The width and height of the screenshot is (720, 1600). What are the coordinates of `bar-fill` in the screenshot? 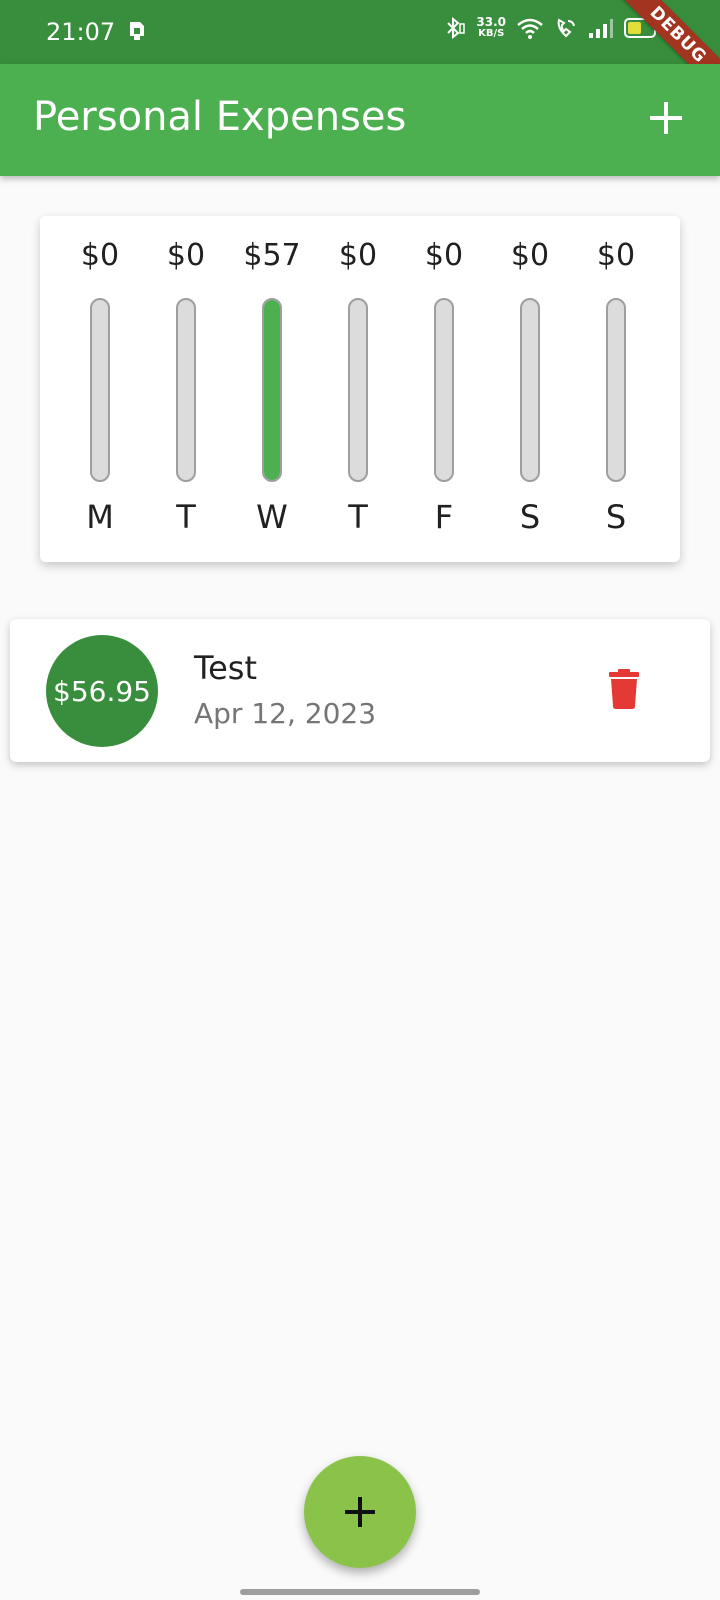 It's located at (272, 390).